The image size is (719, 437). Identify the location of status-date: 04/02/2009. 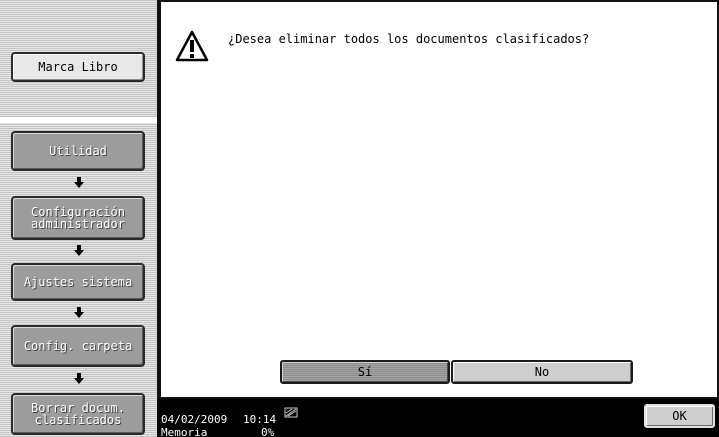
(194, 419).